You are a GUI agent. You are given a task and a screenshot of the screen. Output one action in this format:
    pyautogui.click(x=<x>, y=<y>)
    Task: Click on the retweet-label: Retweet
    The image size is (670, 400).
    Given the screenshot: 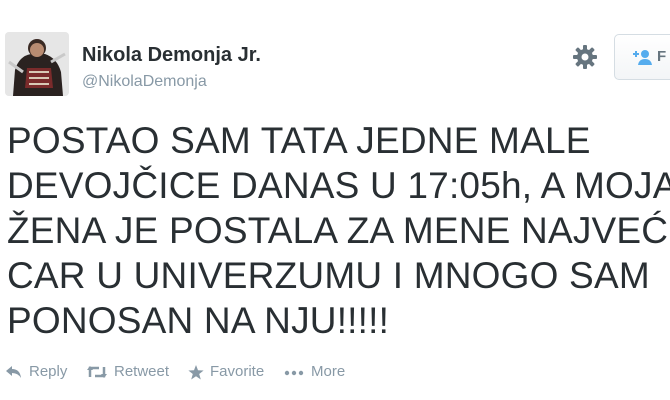 What is the action you would take?
    pyautogui.click(x=142, y=371)
    